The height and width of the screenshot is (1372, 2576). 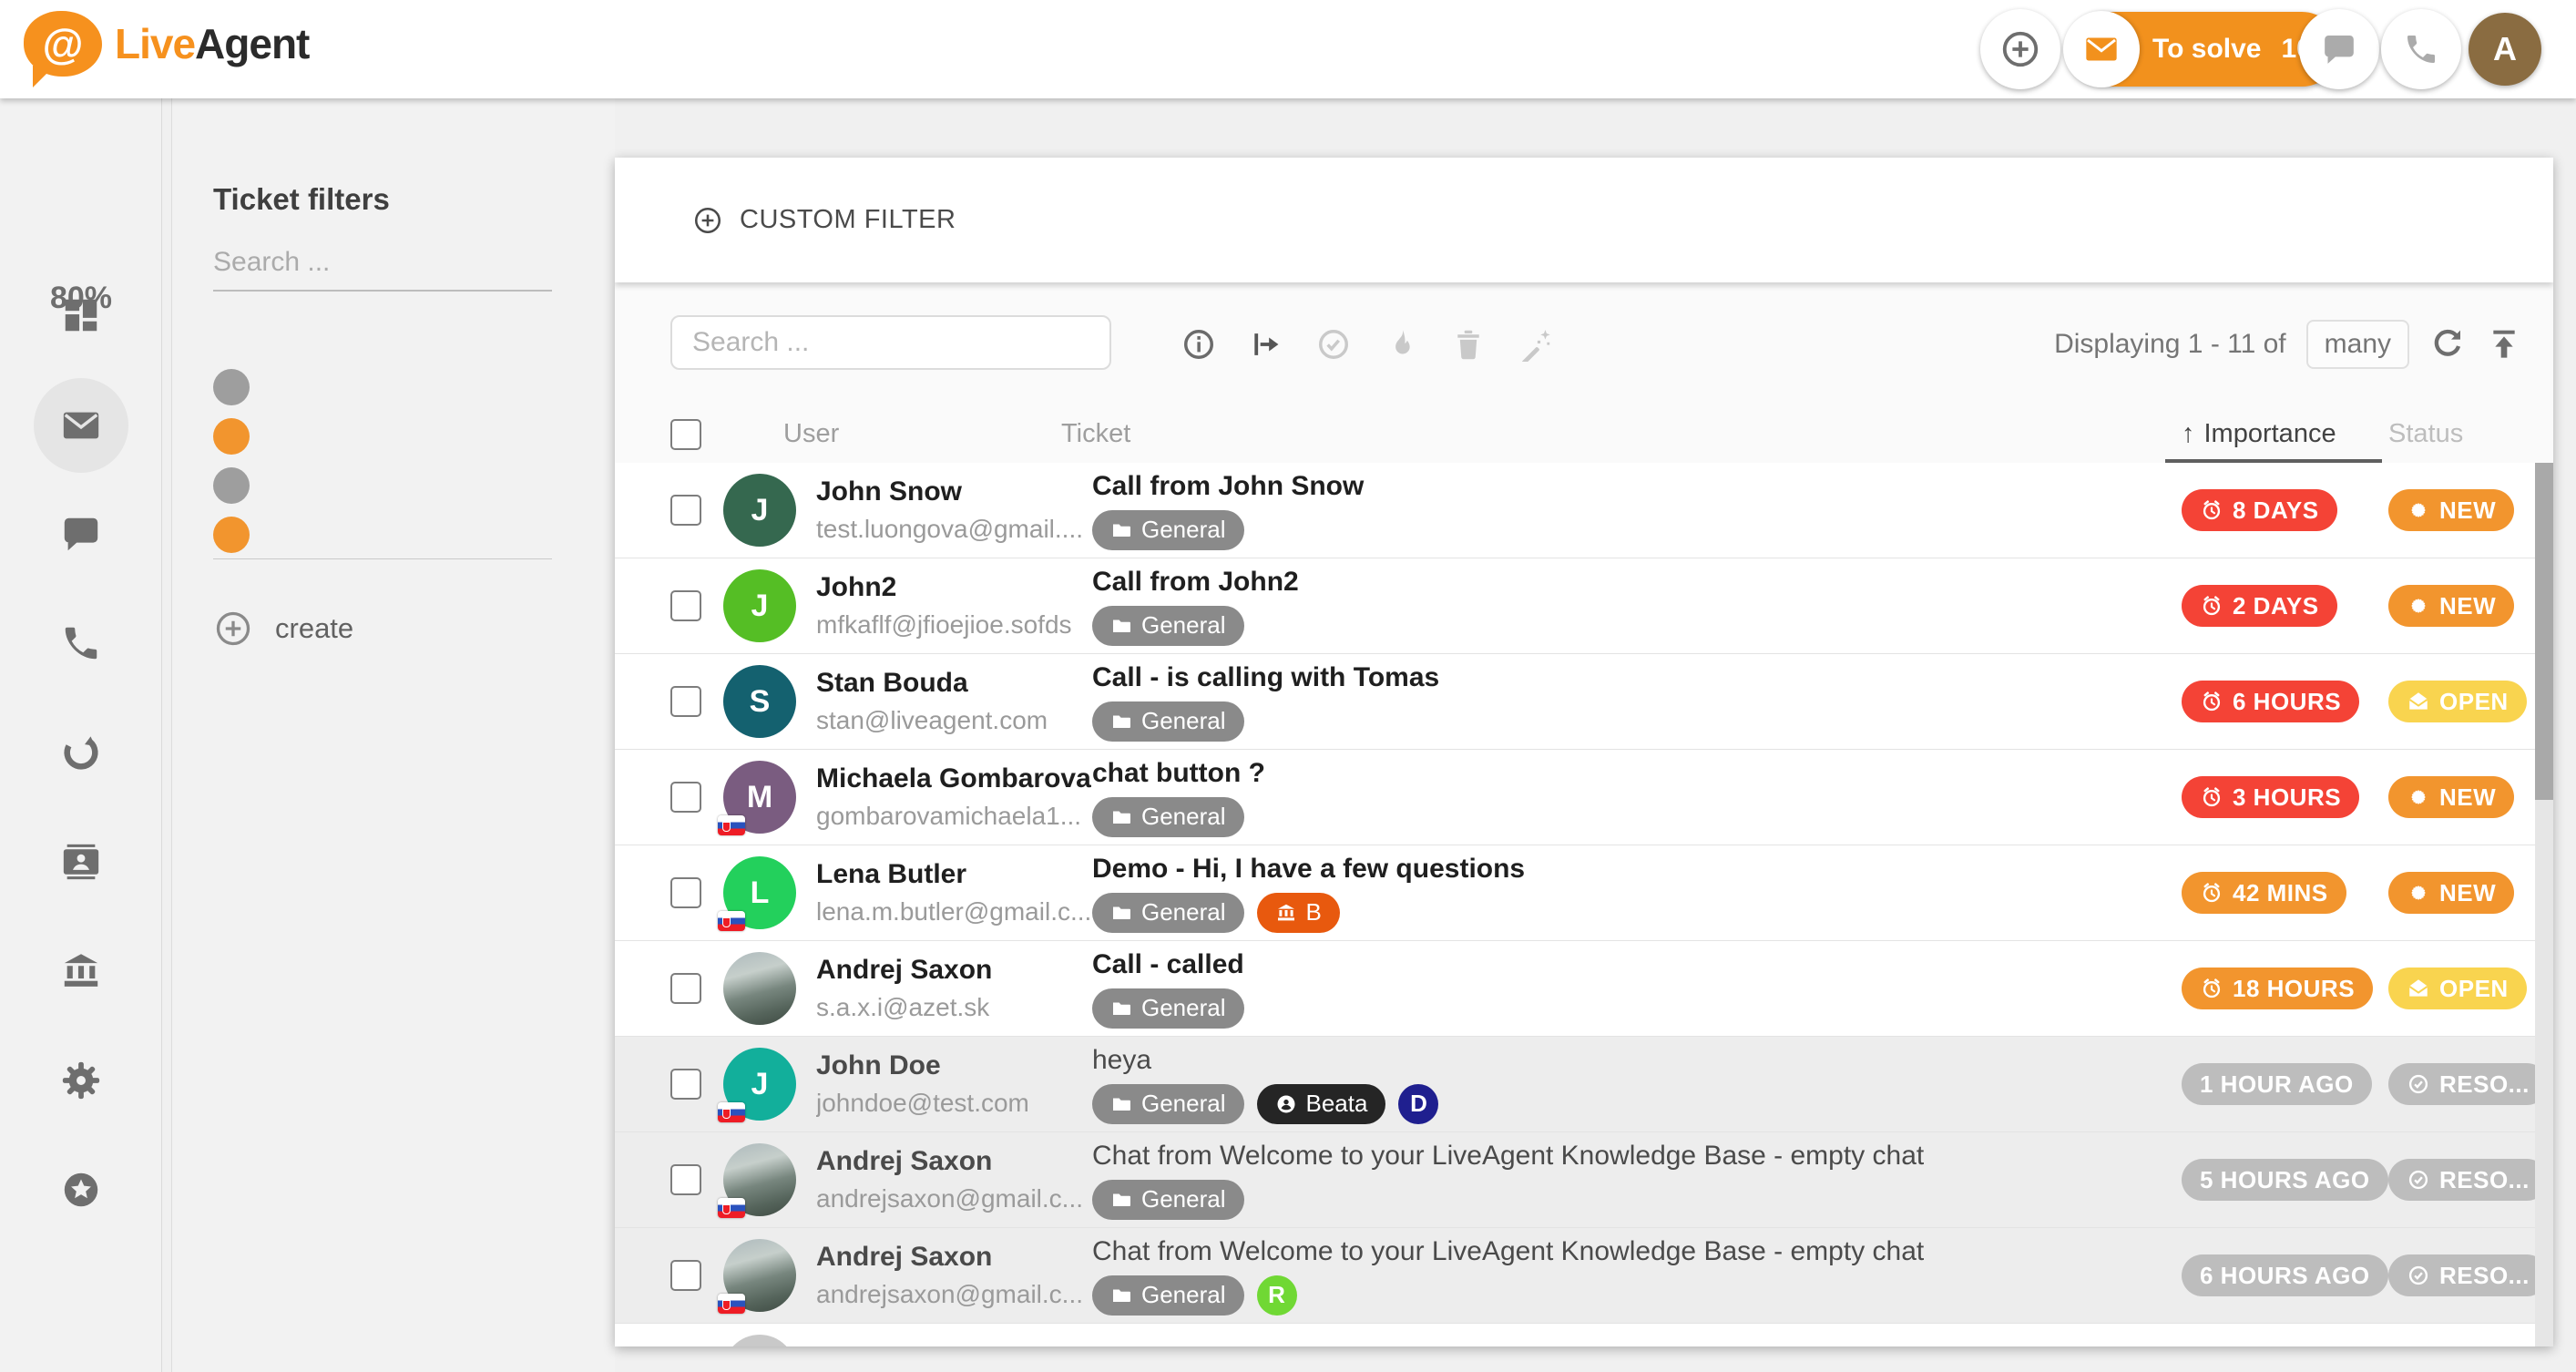 I want to click on column-importance: ↑ Importance, so click(x=2276, y=442).